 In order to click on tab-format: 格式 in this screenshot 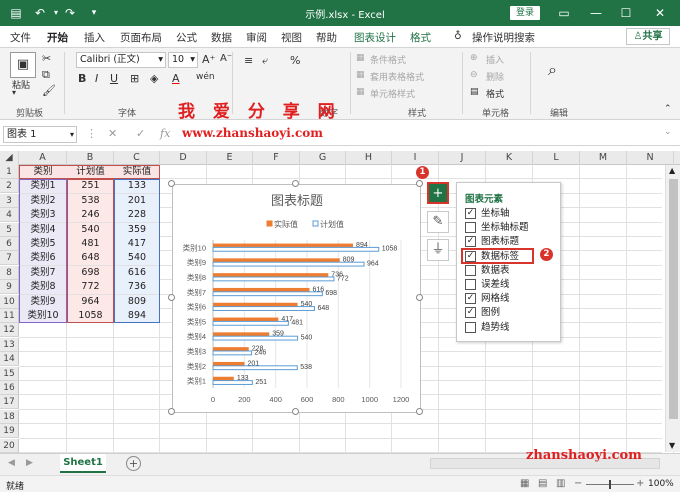, I will do `click(420, 37)`.